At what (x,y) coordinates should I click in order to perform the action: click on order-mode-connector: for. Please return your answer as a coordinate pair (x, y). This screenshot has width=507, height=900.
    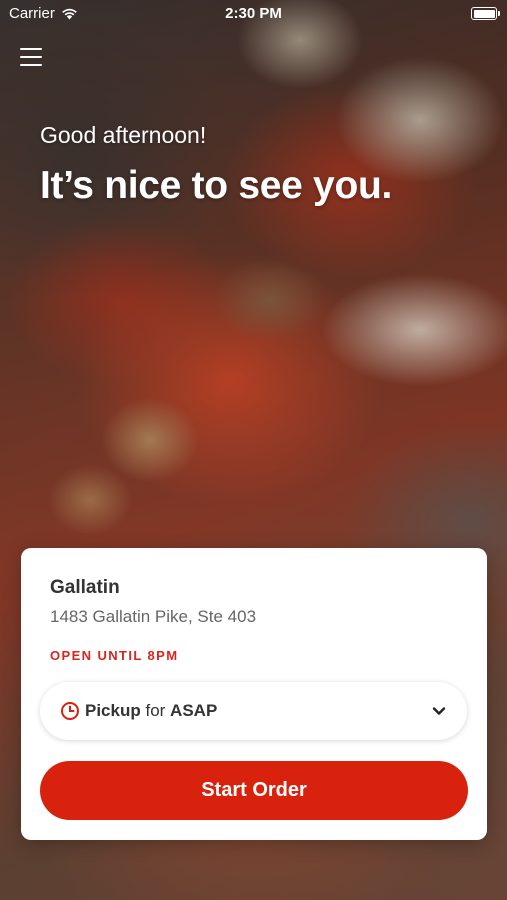
    Looking at the image, I should click on (155, 710).